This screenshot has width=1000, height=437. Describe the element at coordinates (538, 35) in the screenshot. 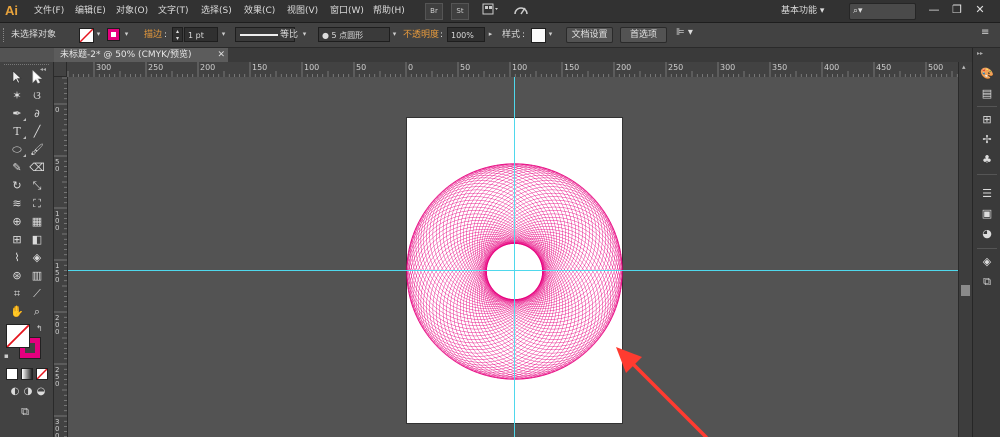

I see `graphic-style-swatch` at that location.